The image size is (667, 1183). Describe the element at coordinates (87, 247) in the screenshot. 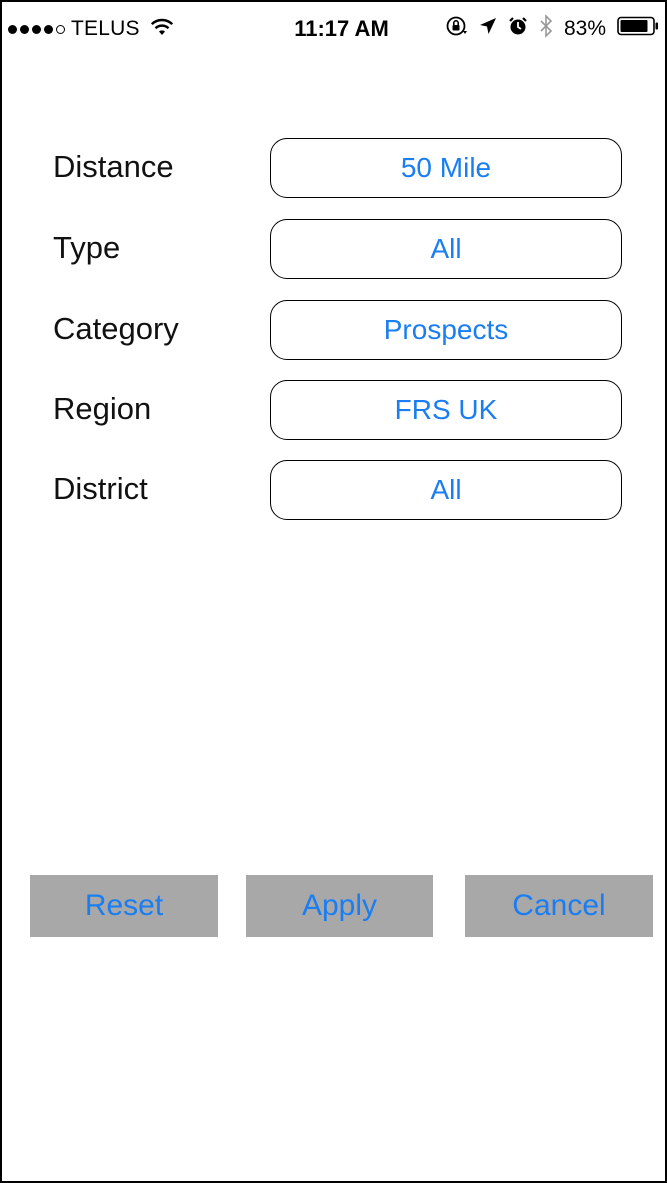

I see `type-label: Type` at that location.